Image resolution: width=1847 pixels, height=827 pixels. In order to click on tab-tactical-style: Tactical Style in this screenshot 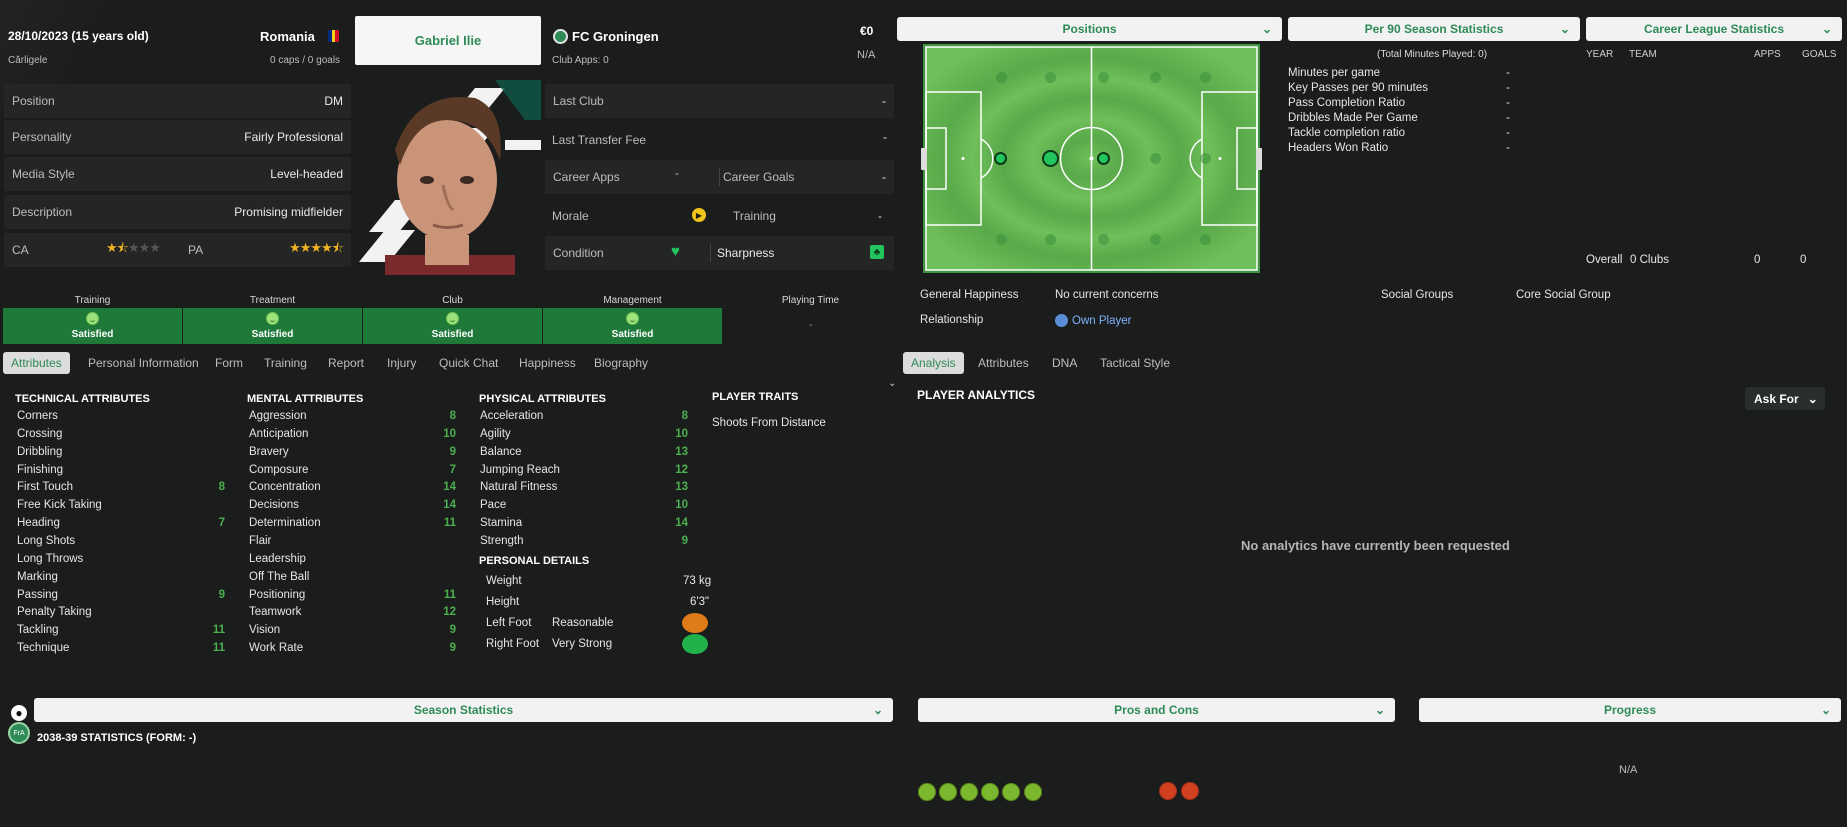, I will do `click(1135, 363)`.